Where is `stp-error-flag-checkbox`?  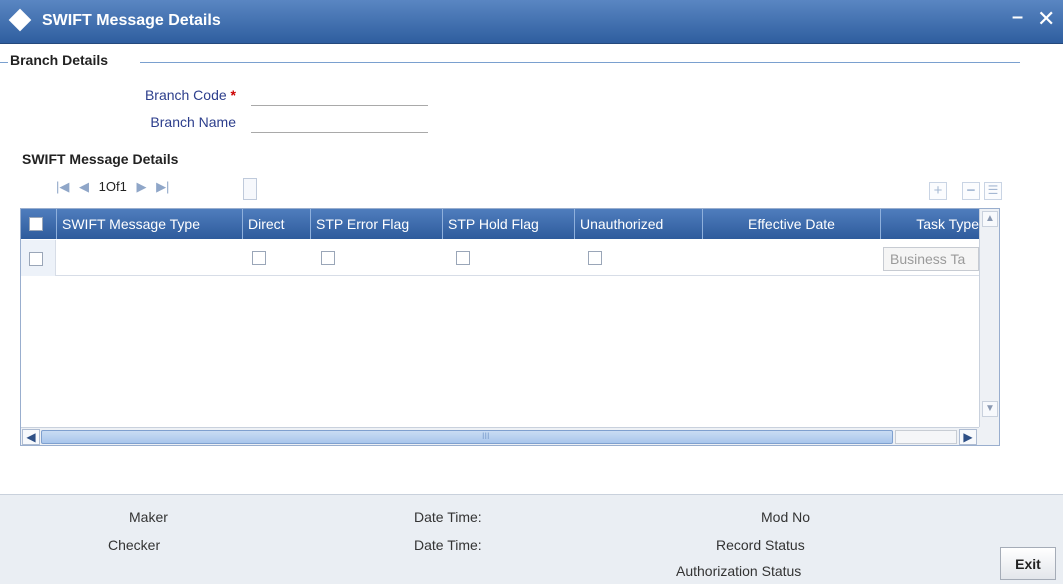
stp-error-flag-checkbox is located at coordinates (328, 258).